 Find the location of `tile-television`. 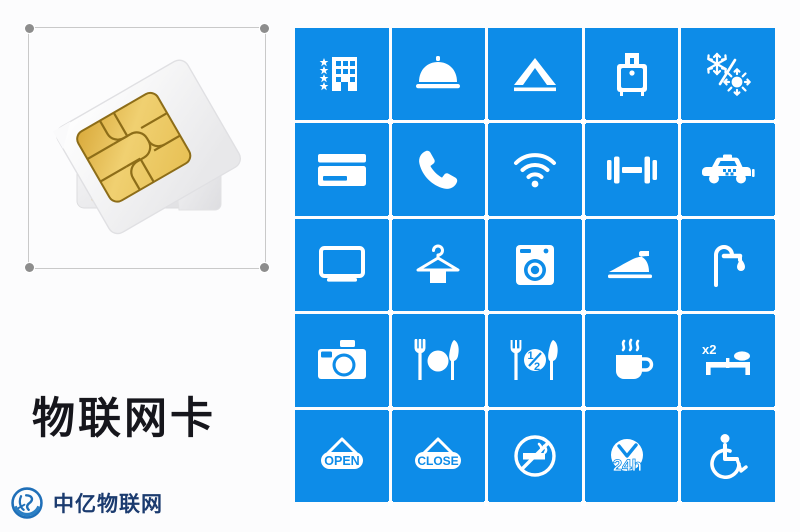

tile-television is located at coordinates (344, 267).